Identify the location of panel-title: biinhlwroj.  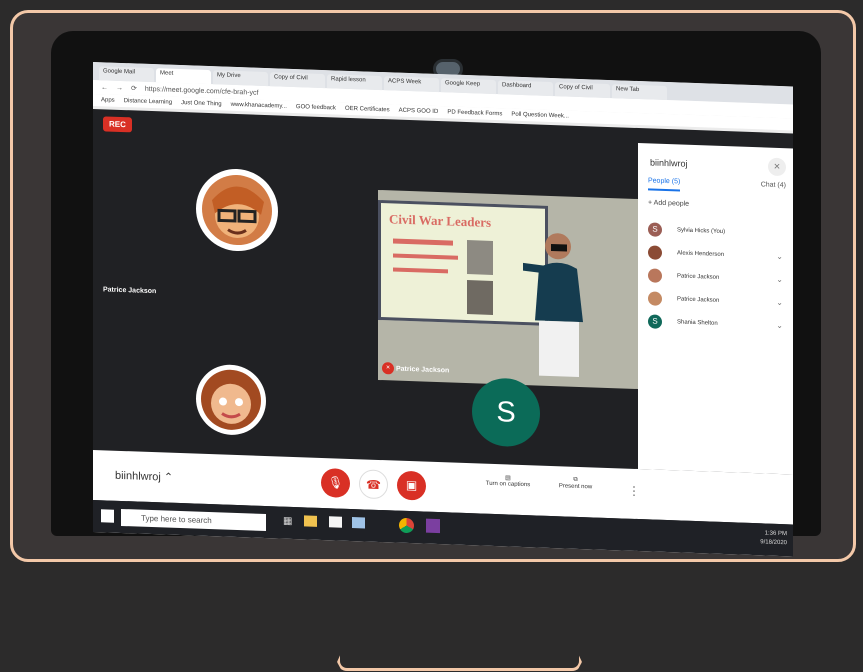
(669, 163).